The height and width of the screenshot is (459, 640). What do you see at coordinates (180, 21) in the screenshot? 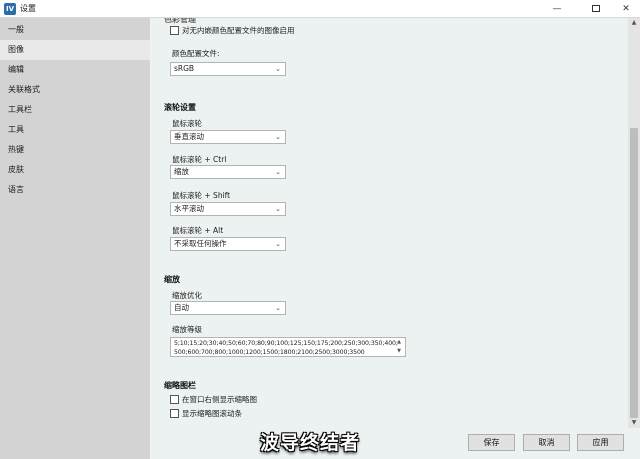
I see `color-management-title-clipped: 色彩管理` at bounding box center [180, 21].